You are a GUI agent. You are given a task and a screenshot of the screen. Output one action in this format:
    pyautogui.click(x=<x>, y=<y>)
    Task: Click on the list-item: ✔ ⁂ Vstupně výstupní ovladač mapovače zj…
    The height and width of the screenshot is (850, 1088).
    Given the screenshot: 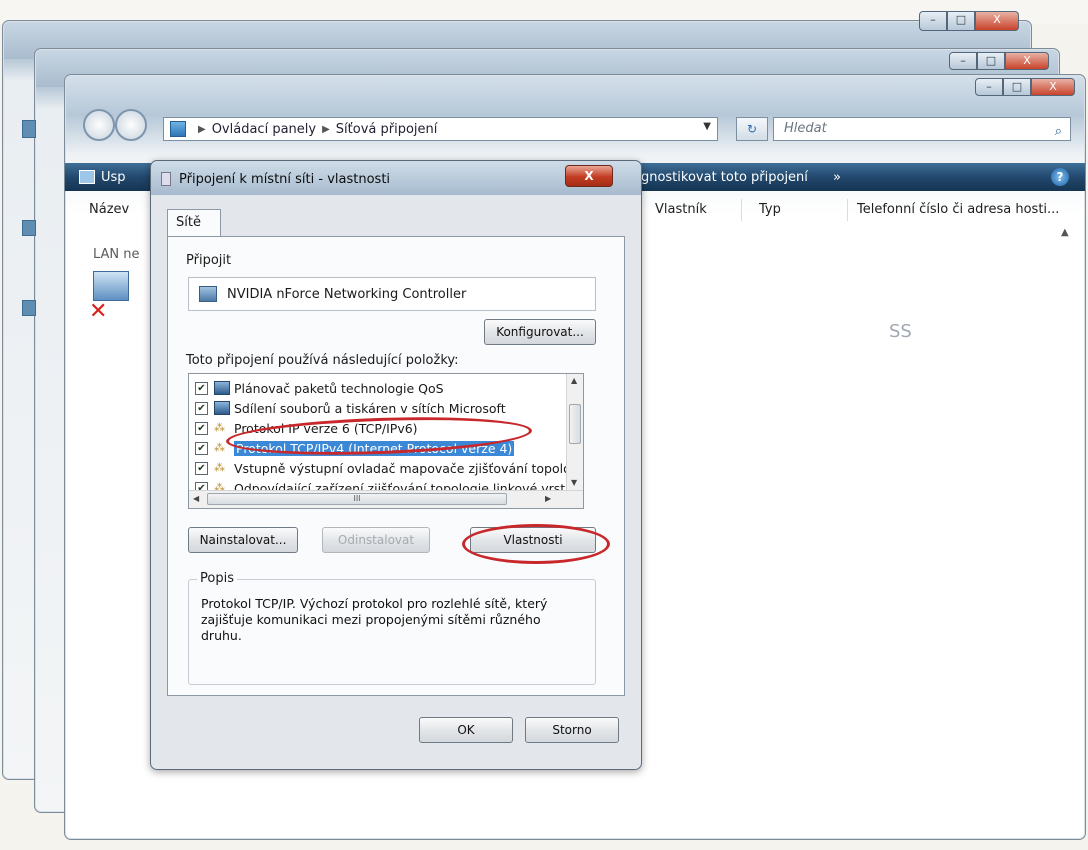 What is the action you would take?
    pyautogui.click(x=383, y=468)
    